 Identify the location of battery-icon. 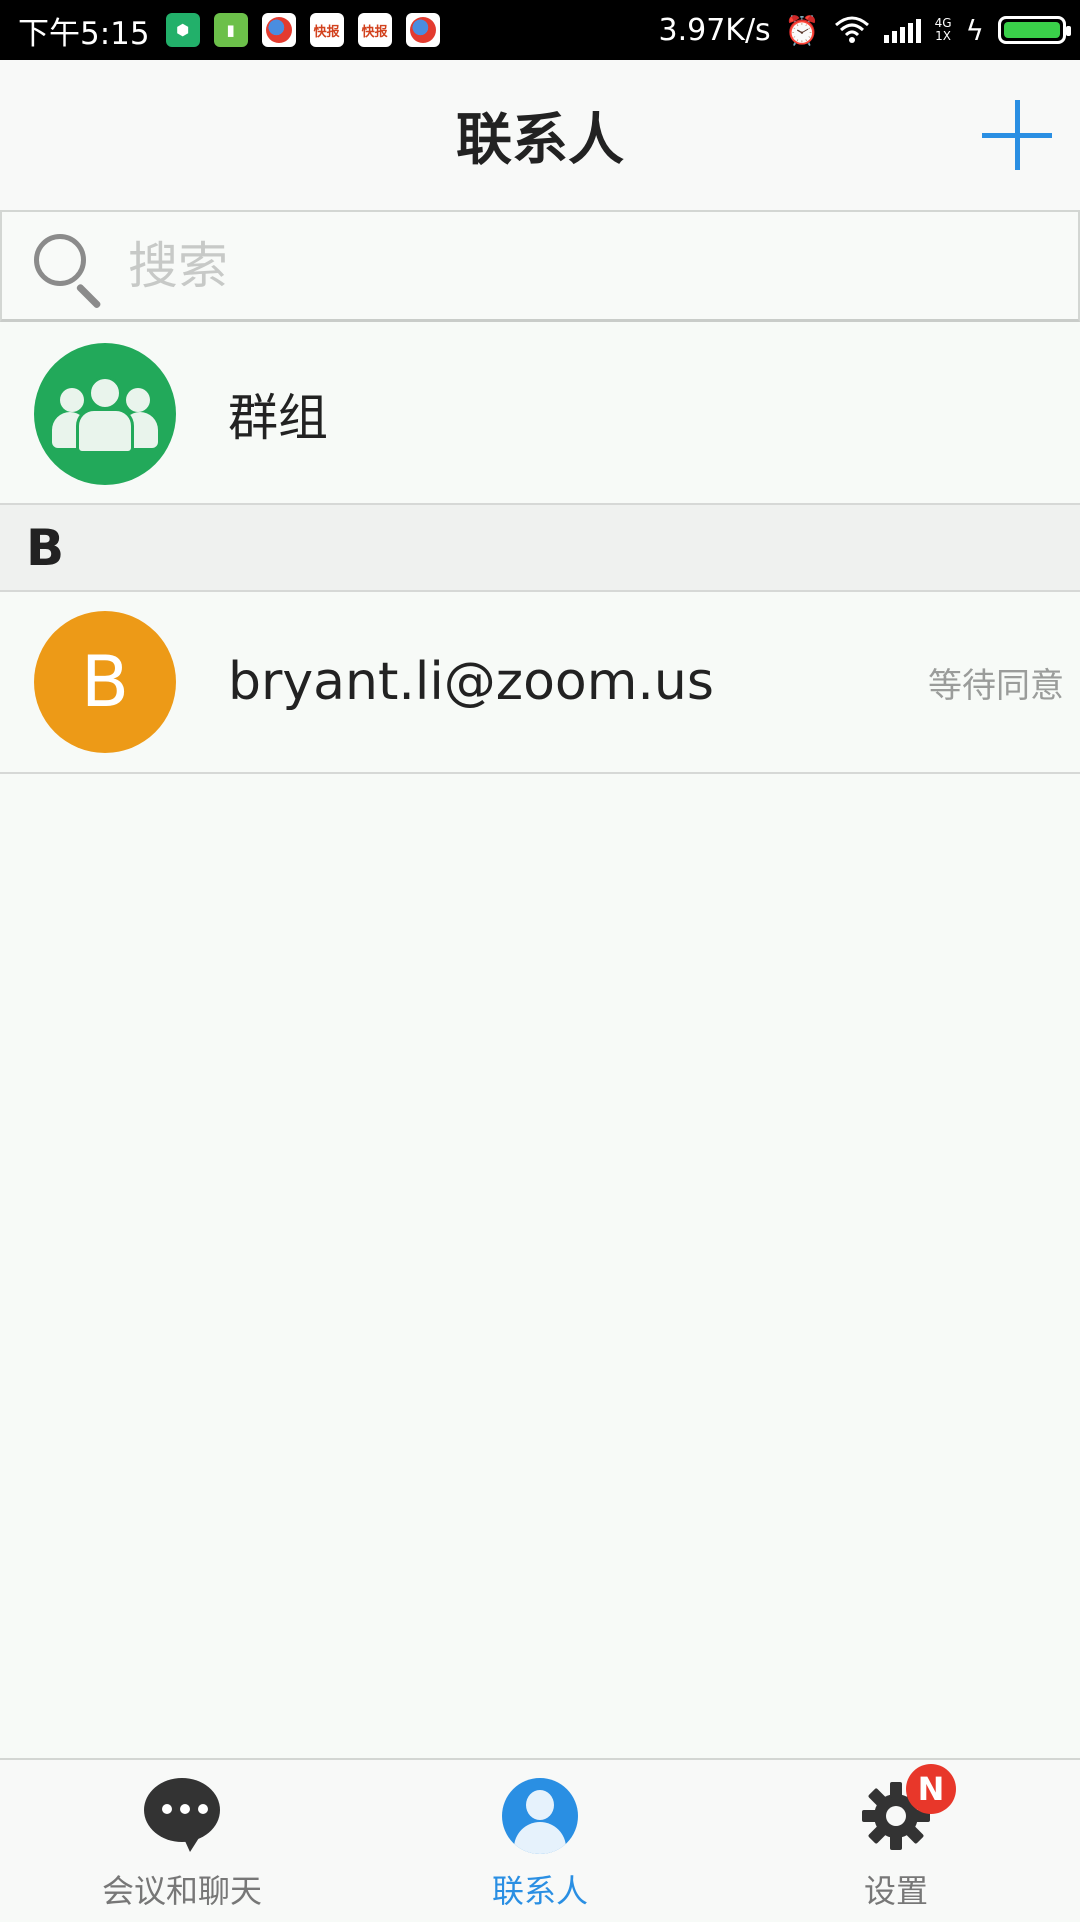
(1034, 30).